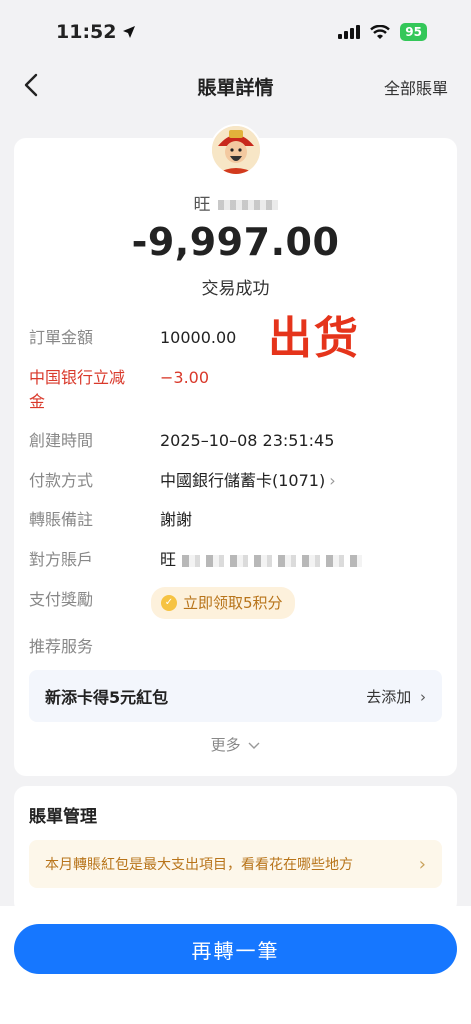  Describe the element at coordinates (33, 85) in the screenshot. I see `back-arrow-icon` at that location.